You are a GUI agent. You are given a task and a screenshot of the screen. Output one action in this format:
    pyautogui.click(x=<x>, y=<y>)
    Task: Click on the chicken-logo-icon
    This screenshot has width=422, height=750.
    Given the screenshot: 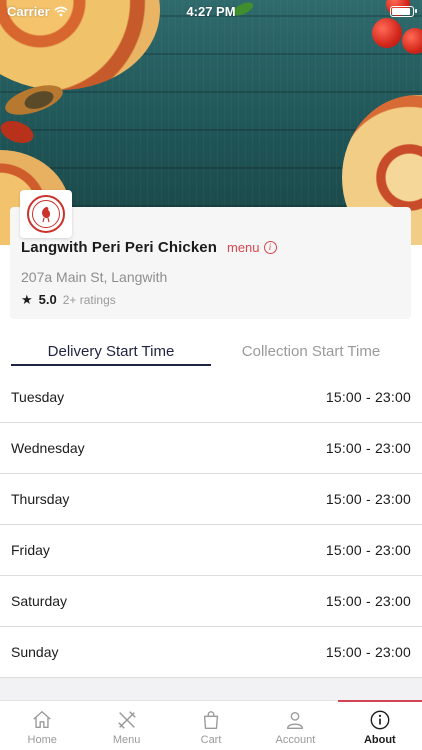 What is the action you would take?
    pyautogui.click(x=46, y=215)
    